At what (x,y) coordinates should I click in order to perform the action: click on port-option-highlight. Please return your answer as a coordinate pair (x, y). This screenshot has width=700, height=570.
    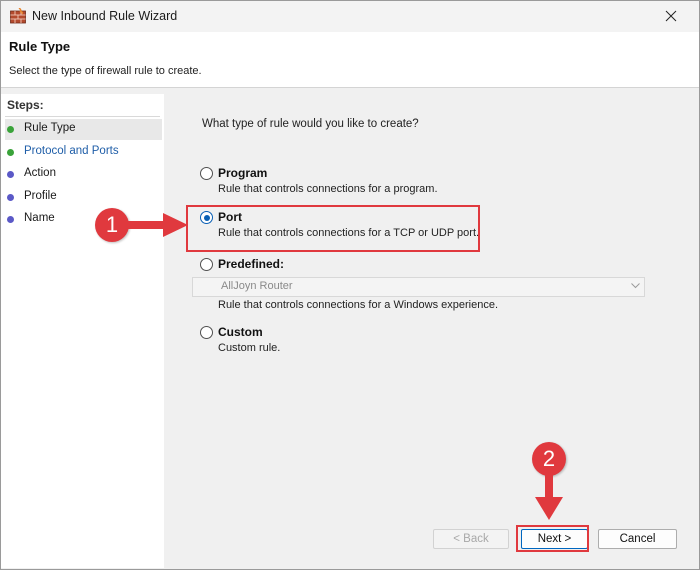
    Looking at the image, I should click on (333, 228).